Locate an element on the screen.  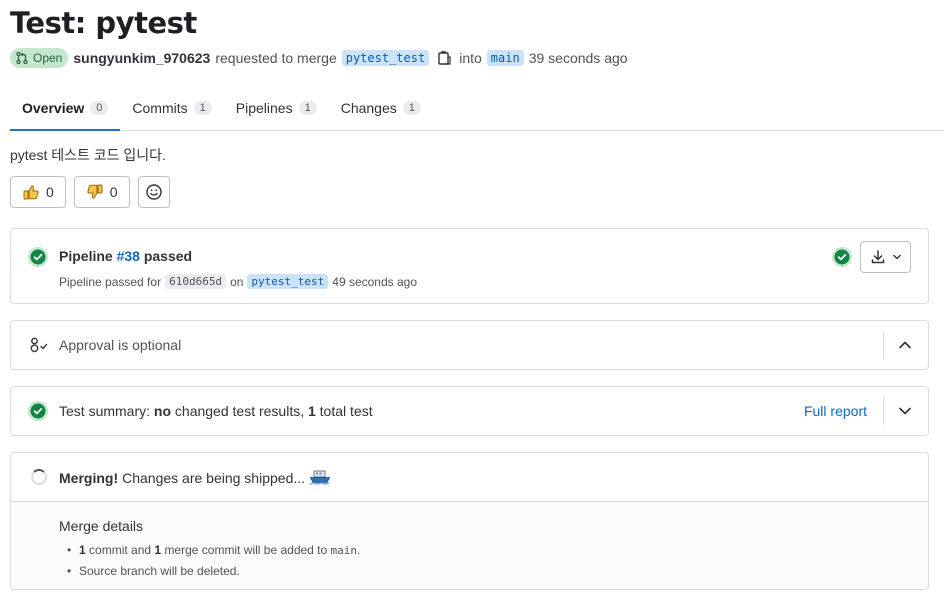
pipeline-title: Pipeline #38 passed is located at coordinates (125, 256).